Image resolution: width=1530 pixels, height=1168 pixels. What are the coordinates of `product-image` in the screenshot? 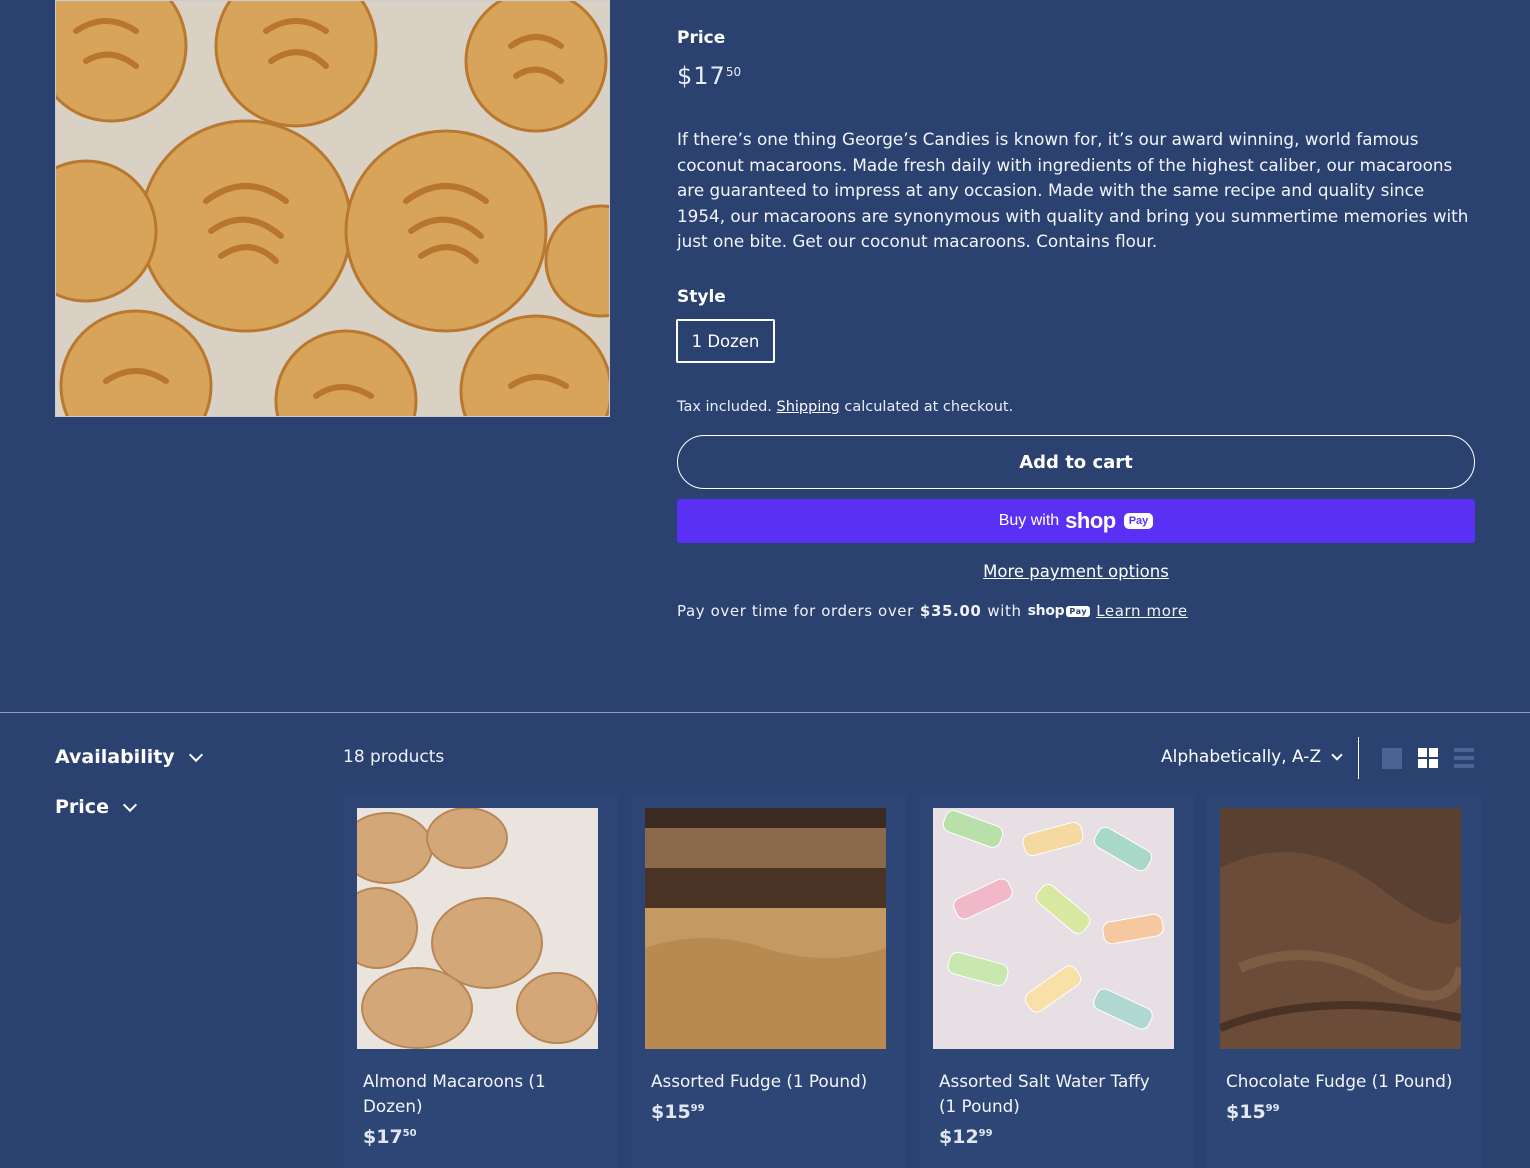 It's located at (332, 208).